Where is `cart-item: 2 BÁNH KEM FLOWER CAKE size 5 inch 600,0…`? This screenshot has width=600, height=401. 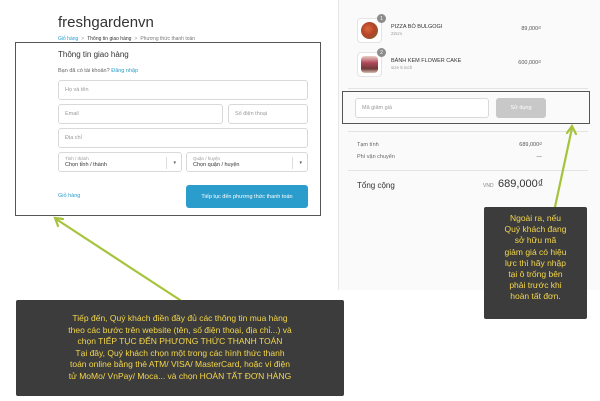
cart-item: 2 BÁNH KEM FLOWER CAKE size 5 inch 600,0… is located at coordinates (452, 64).